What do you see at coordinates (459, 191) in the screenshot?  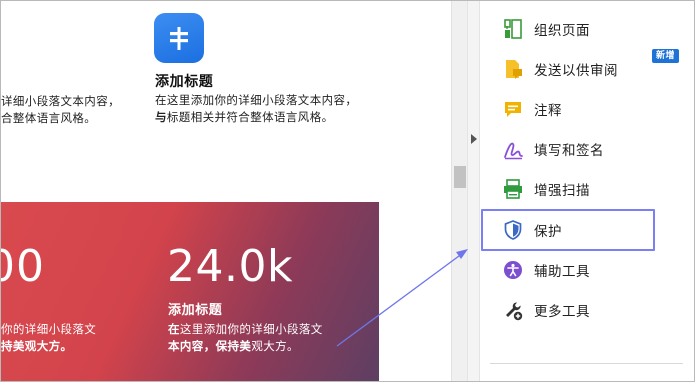 I see `vertical-scrollbar` at bounding box center [459, 191].